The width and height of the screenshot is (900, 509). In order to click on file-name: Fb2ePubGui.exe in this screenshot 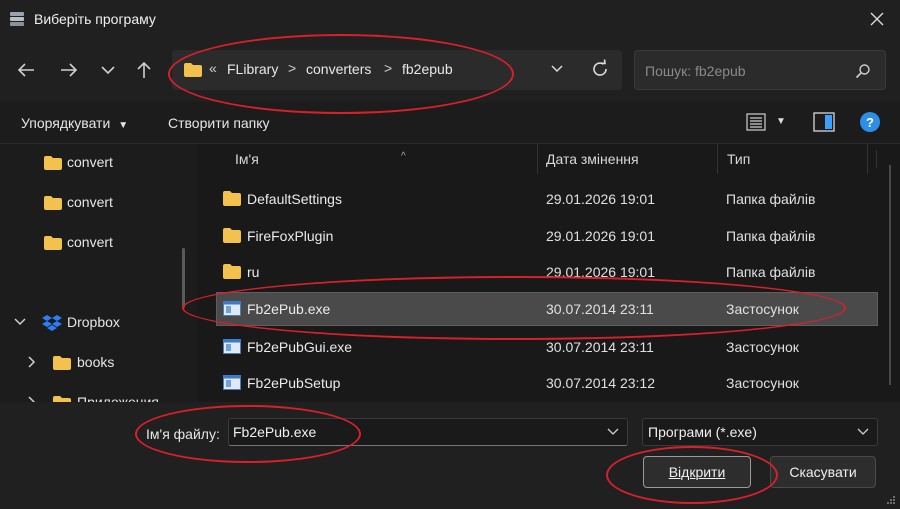, I will do `click(300, 347)`.